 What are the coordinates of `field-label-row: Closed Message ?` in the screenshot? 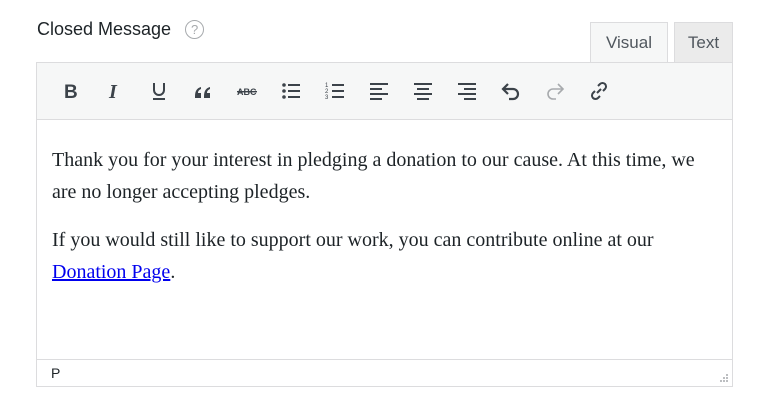 It's located at (121, 29).